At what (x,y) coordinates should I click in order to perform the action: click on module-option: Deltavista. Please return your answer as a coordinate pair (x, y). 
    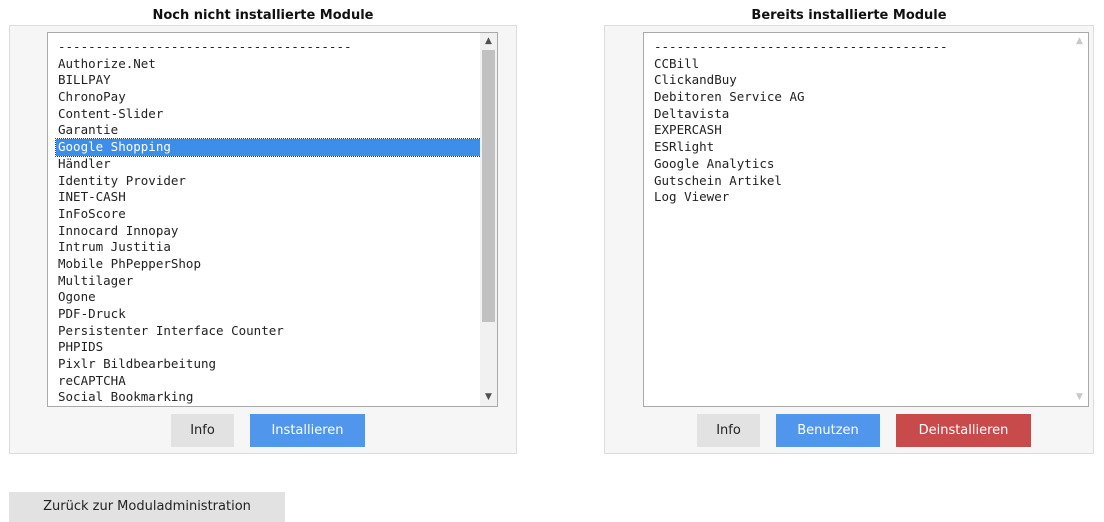
    Looking at the image, I should click on (866, 114).